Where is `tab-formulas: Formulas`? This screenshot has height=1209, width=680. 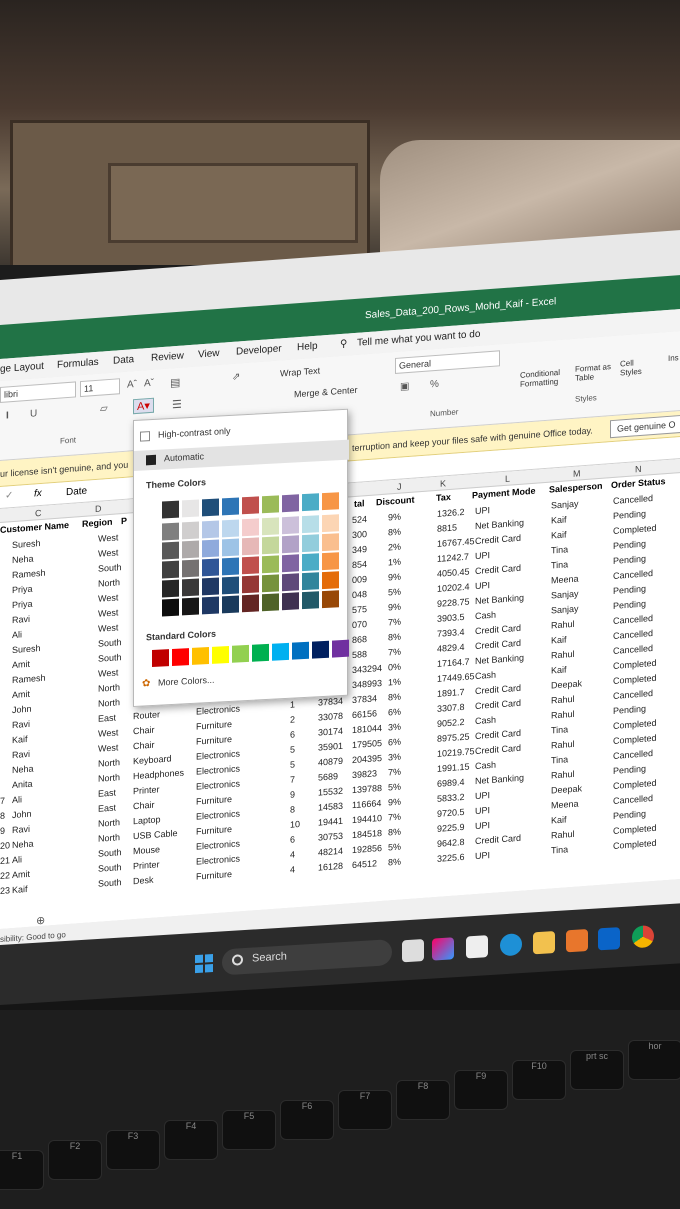 tab-formulas: Formulas is located at coordinates (78, 364).